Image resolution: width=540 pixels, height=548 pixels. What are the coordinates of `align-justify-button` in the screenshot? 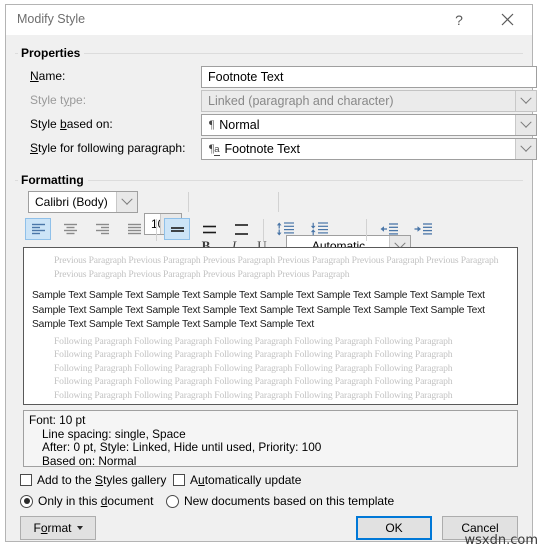 It's located at (134, 229).